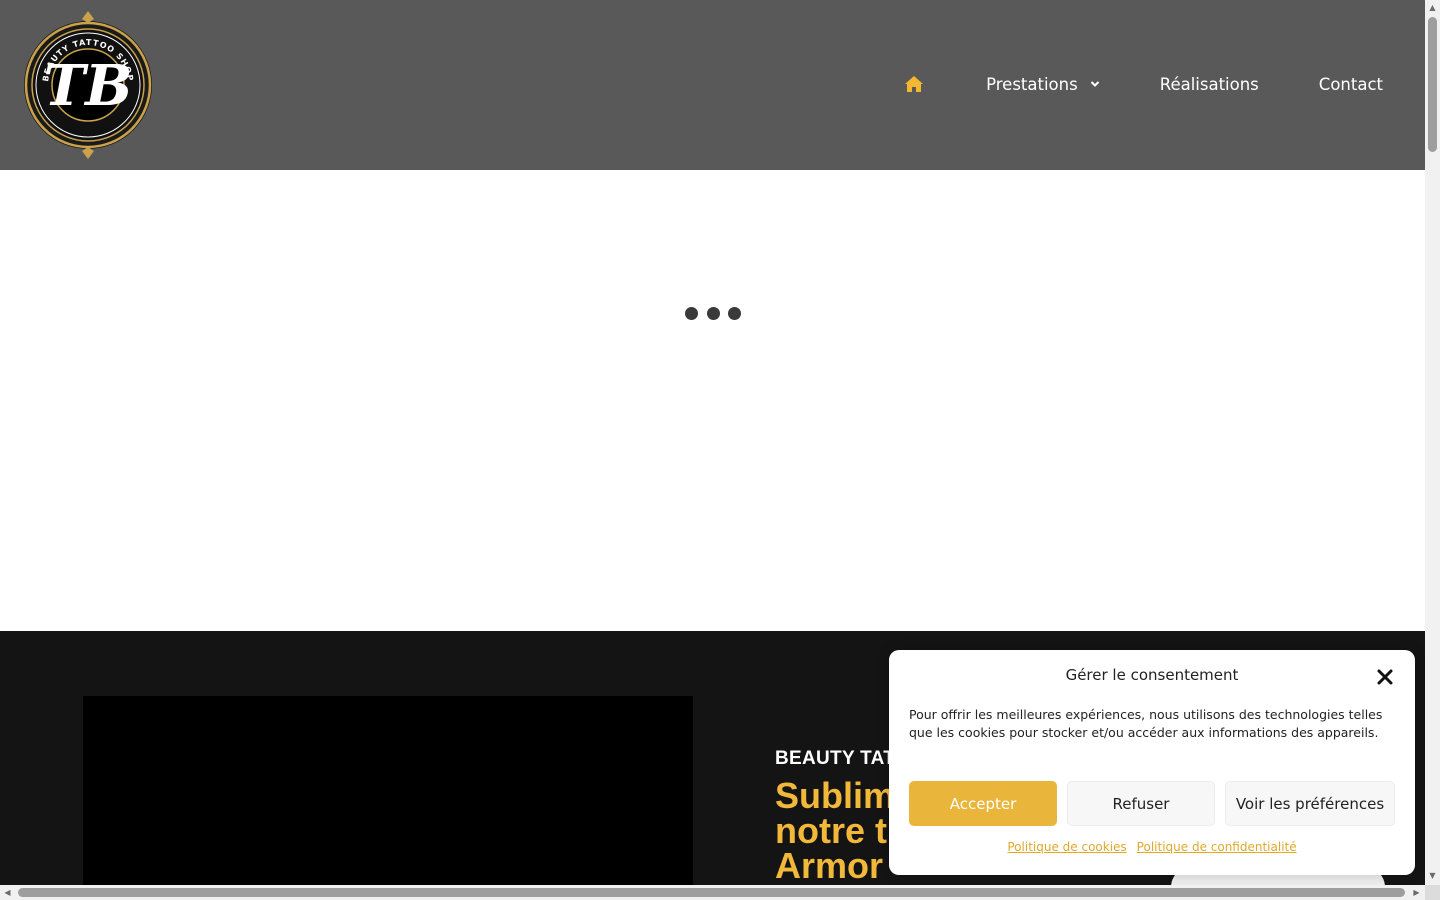  Describe the element at coordinates (1416, 892) in the screenshot. I see `scroll-right-arrow-icon: ▶` at that location.